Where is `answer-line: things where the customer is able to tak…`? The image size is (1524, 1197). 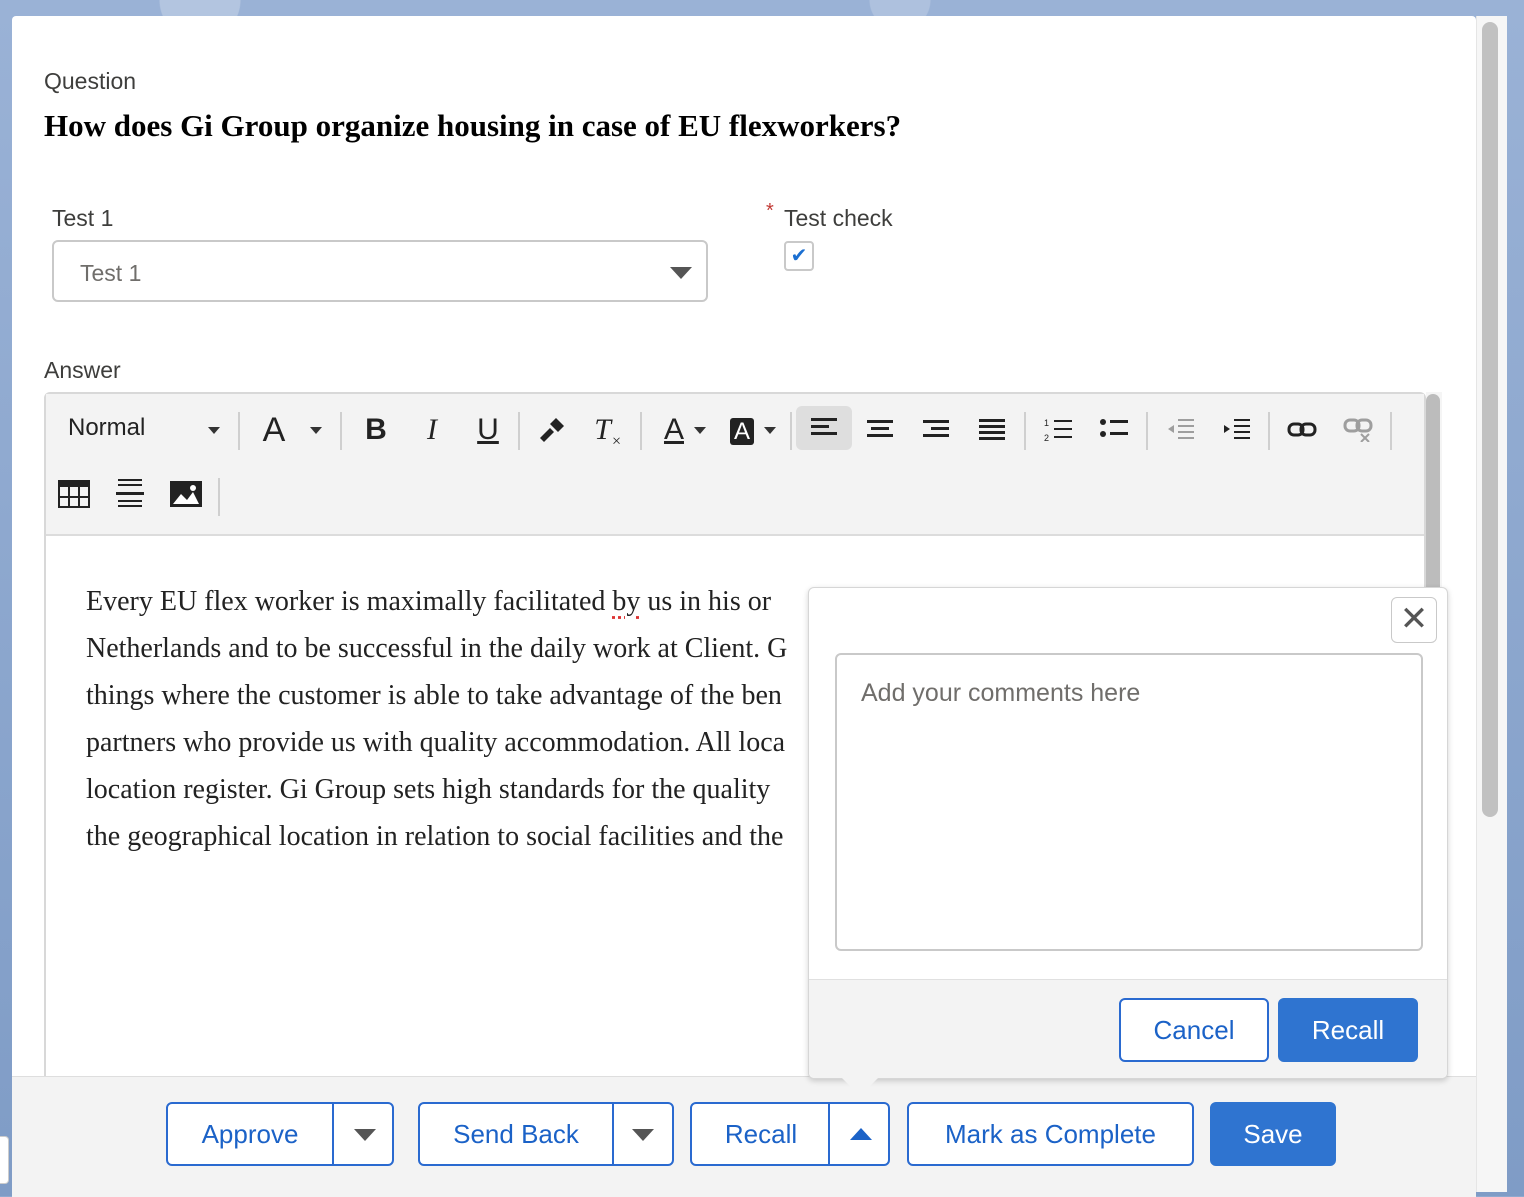
answer-line: things where the customer is able to tak… is located at coordinates (446, 695).